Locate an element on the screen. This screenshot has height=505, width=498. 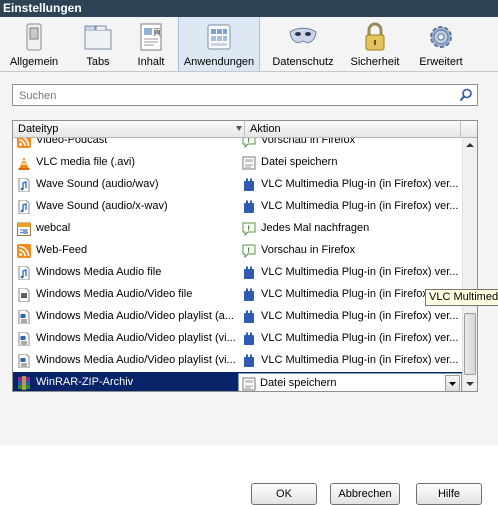
table-row: VLC media file (.avi) Datei speichern is located at coordinates (237, 163).